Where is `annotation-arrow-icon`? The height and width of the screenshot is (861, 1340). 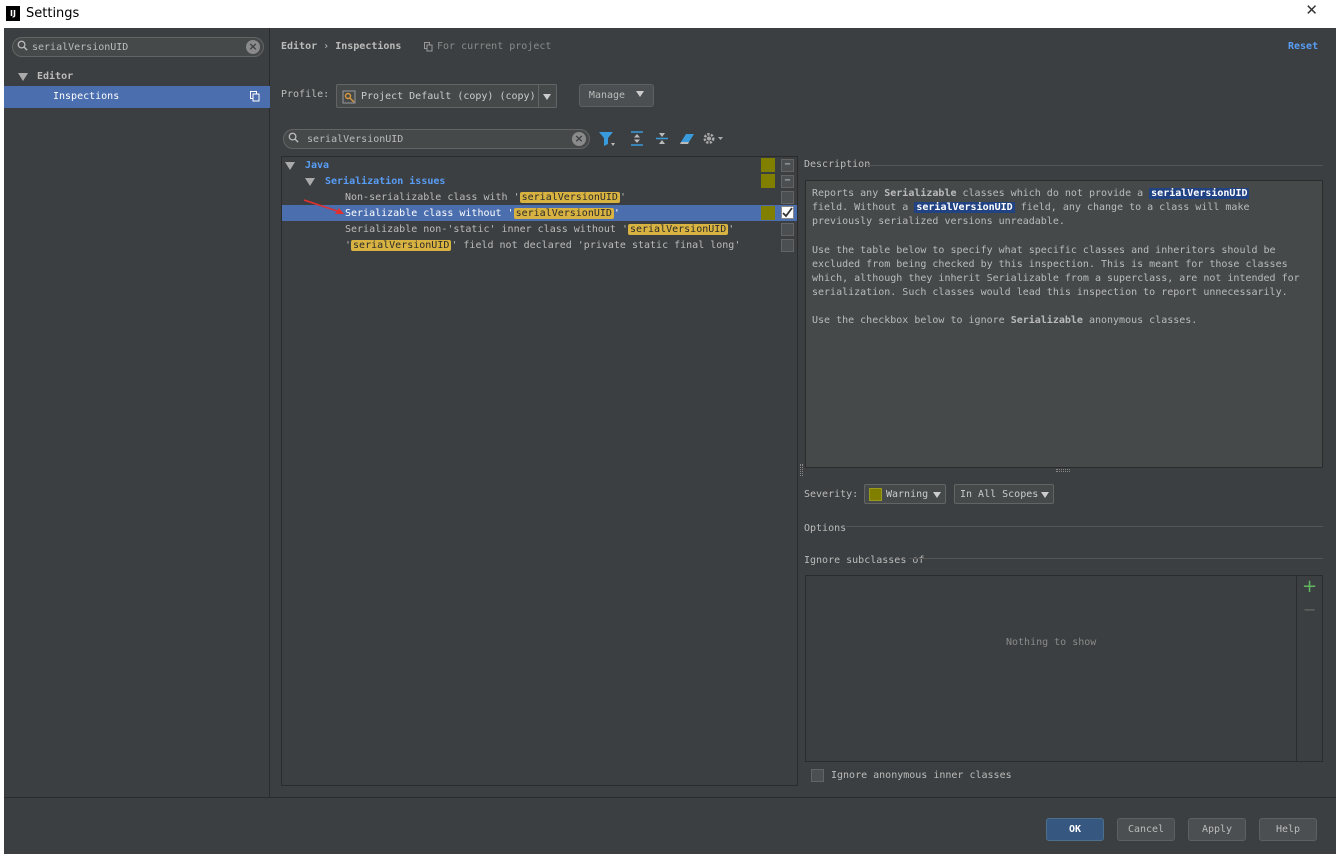 annotation-arrow-icon is located at coordinates (323, 206).